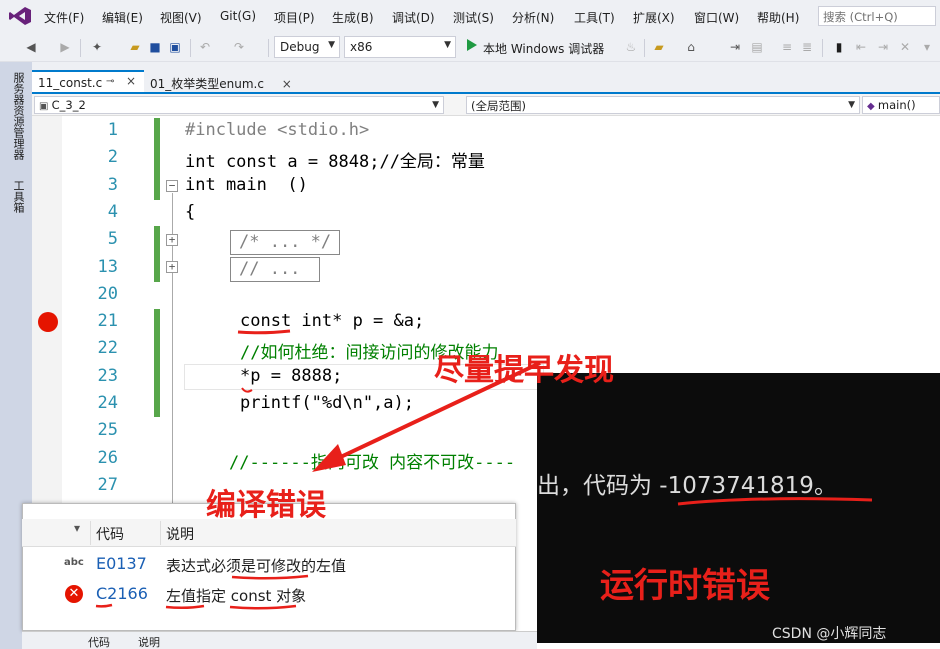 The width and height of the screenshot is (940, 649). I want to click on code-line-3: int main (), so click(246, 185).